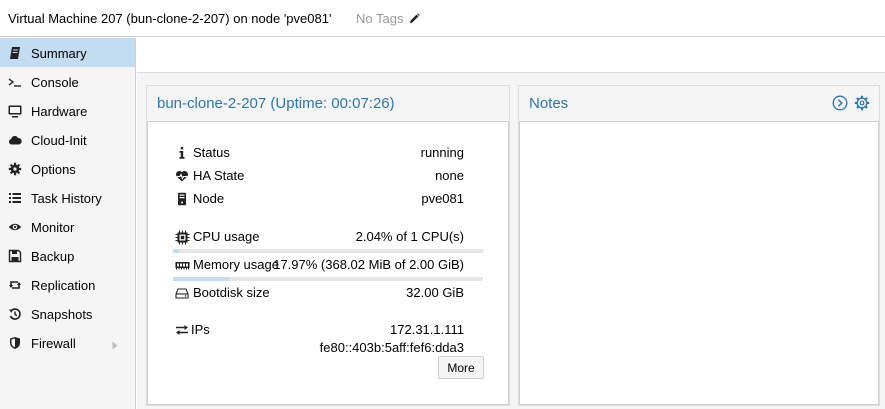 The height and width of the screenshot is (409, 885). Describe the element at coordinates (15, 111) in the screenshot. I see `monitor-icon` at that location.